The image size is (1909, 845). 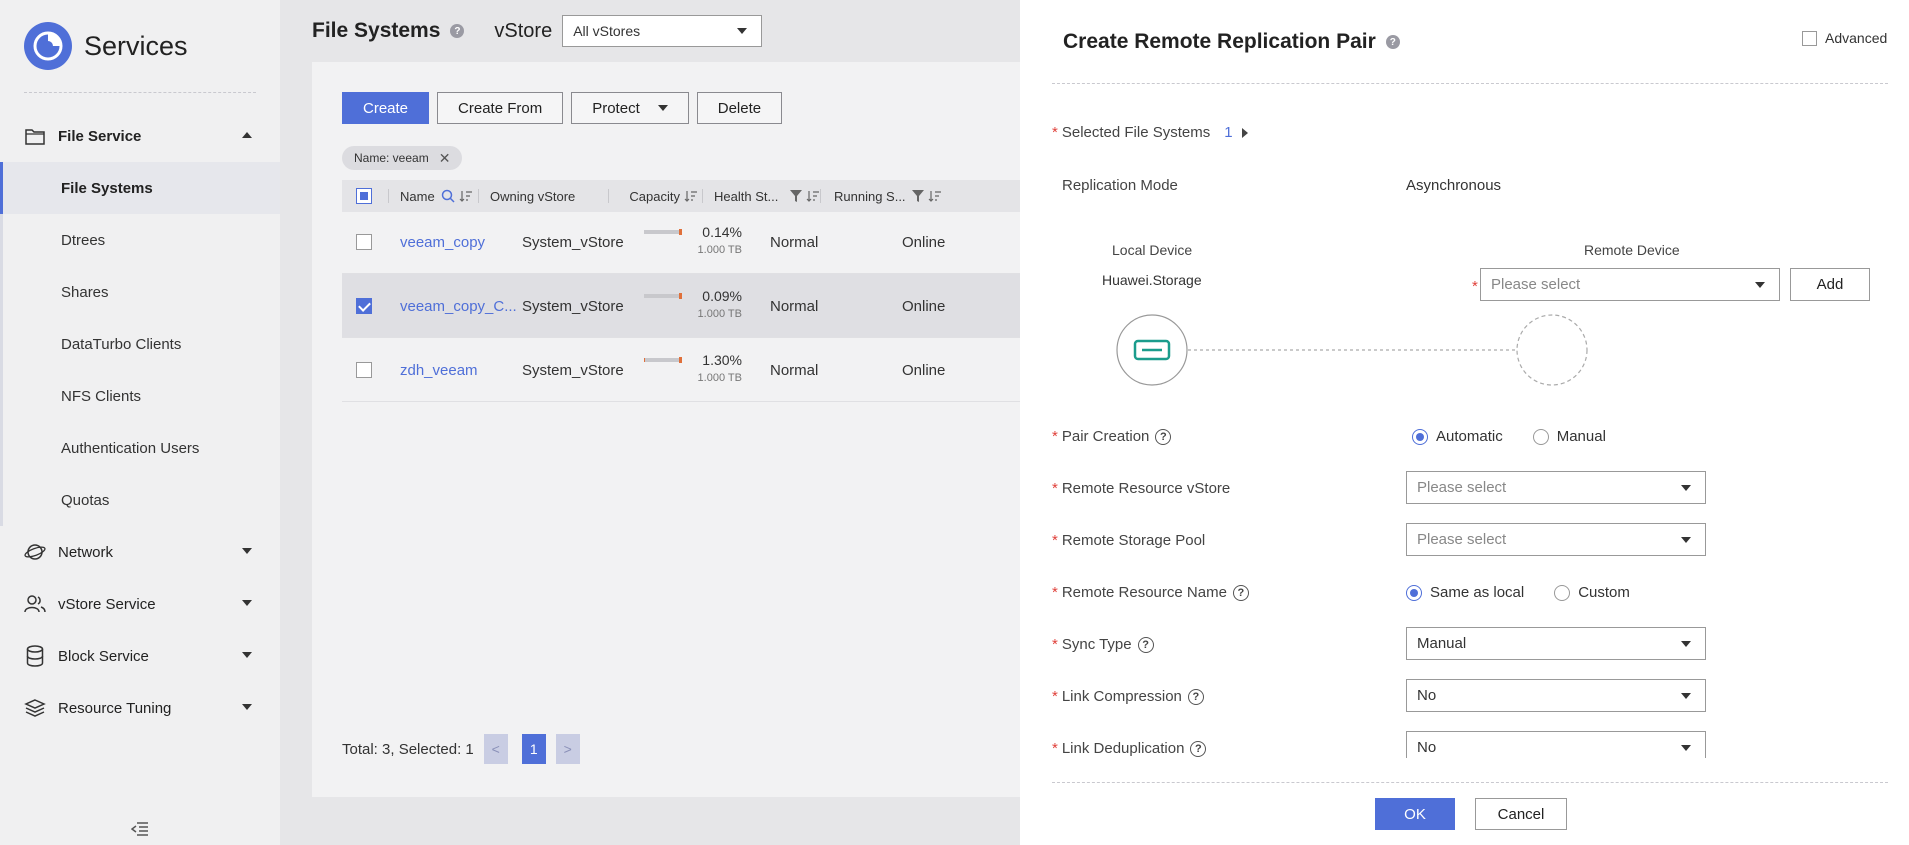 I want to click on search-icon, so click(x=448, y=196).